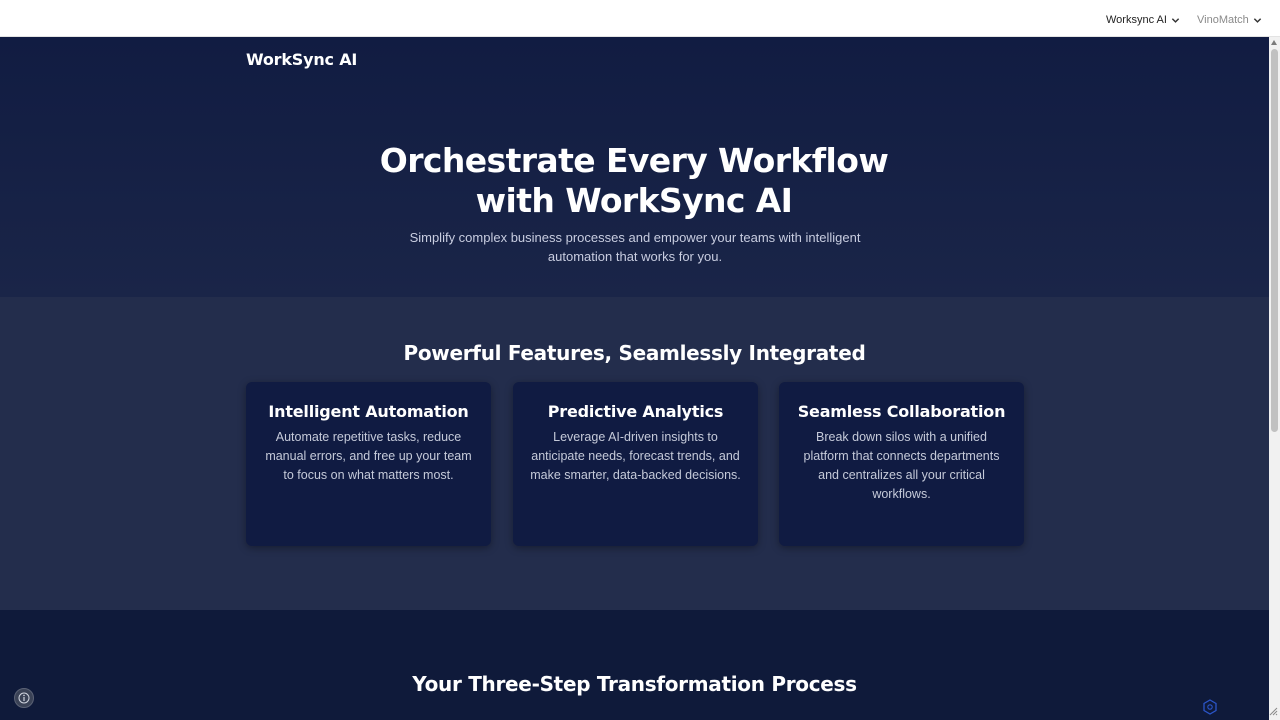 This screenshot has height=720, width=1280. What do you see at coordinates (634, 684) in the screenshot?
I see `process-heading: Your Three-Step Transformation Process` at bounding box center [634, 684].